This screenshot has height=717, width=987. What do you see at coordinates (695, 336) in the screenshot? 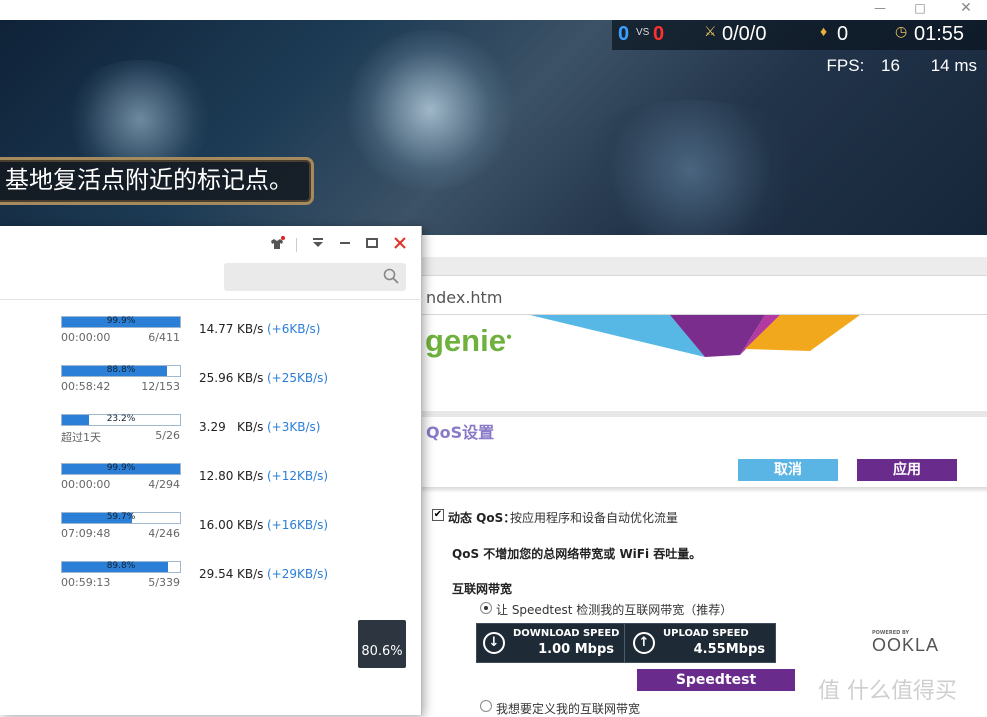
I see `banner-shapes` at bounding box center [695, 336].